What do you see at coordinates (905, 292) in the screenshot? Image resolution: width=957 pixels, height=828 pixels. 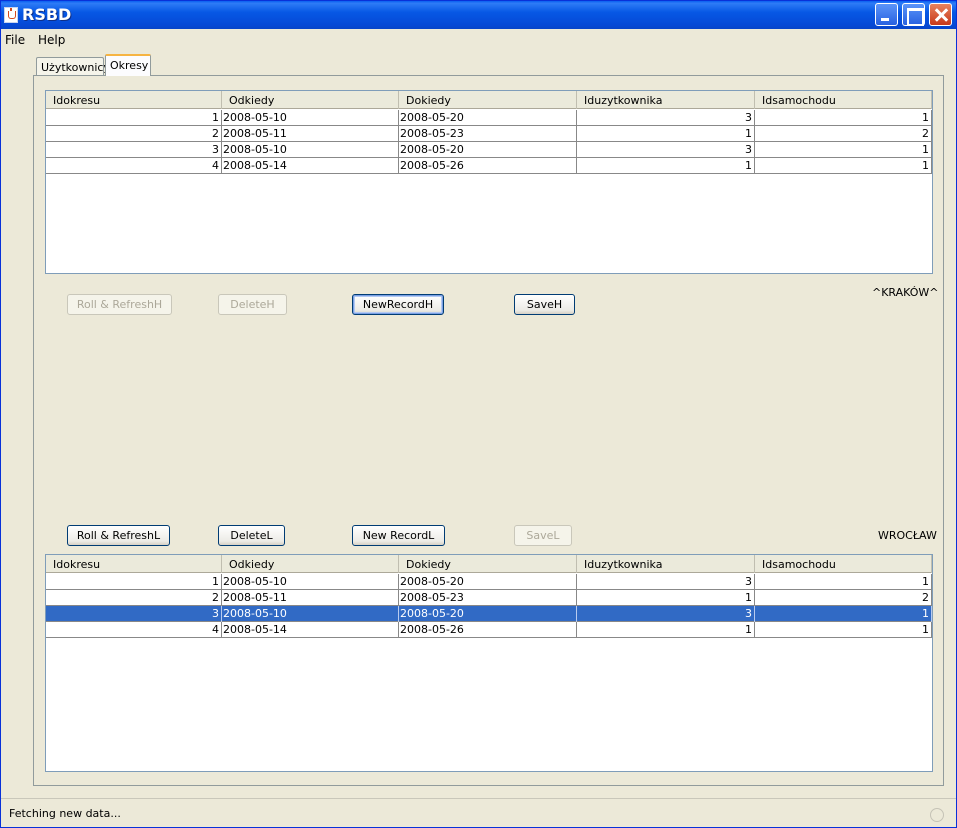 I see `city-label-krakow: ^KRAKÓW^` at bounding box center [905, 292].